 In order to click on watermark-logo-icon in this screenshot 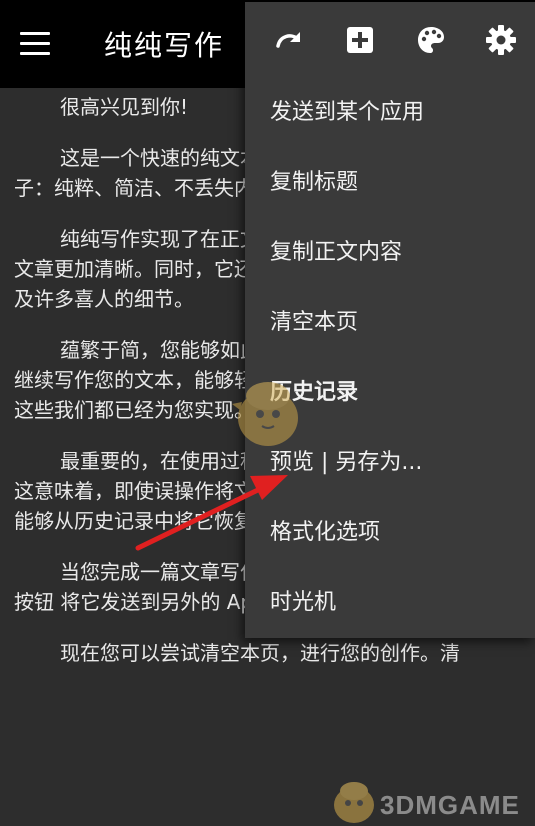, I will do `click(354, 802)`.